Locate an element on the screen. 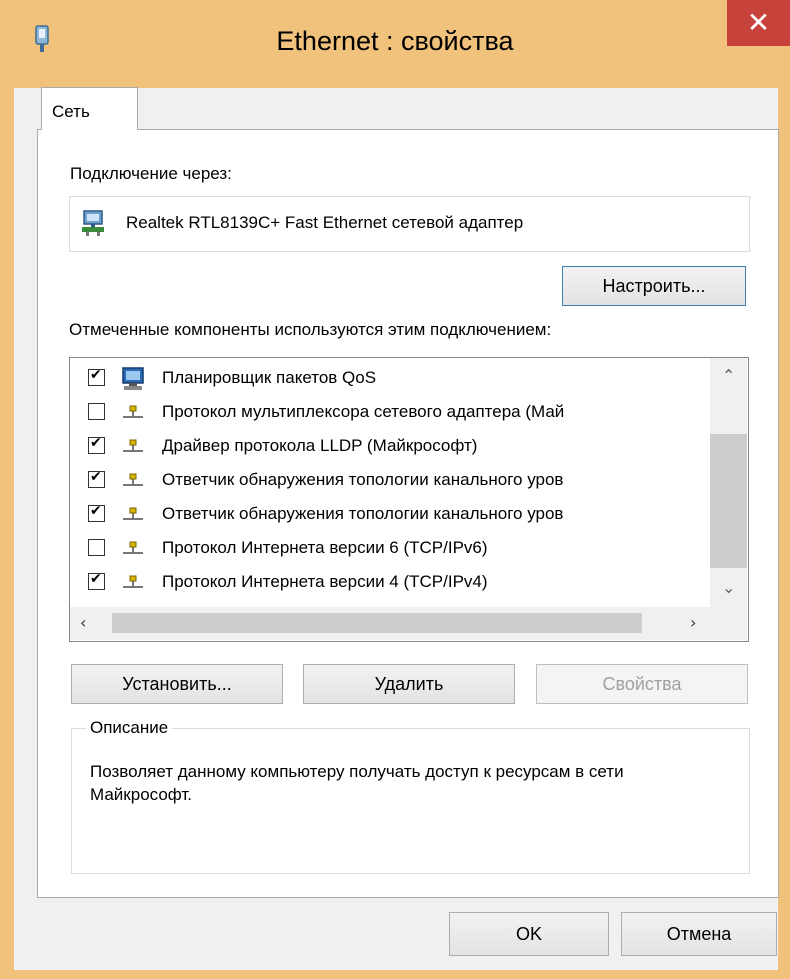 The image size is (790, 979). scroll-up-icon: ⌃ is located at coordinates (728, 375).